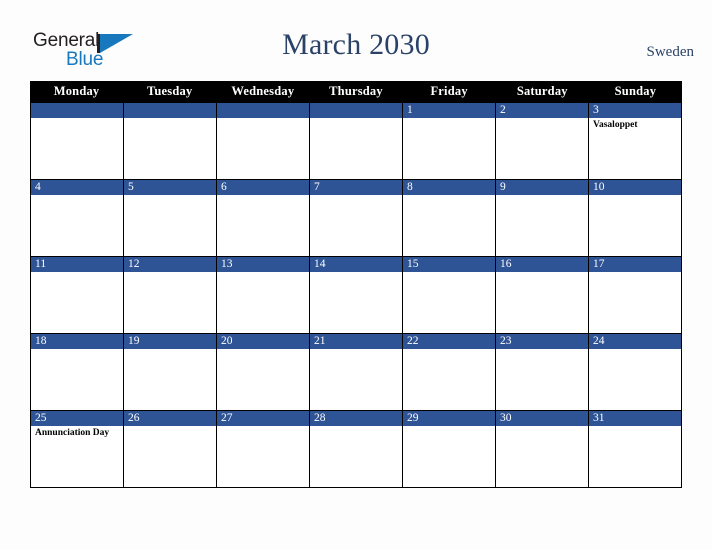  I want to click on day-number: 8, so click(410, 187).